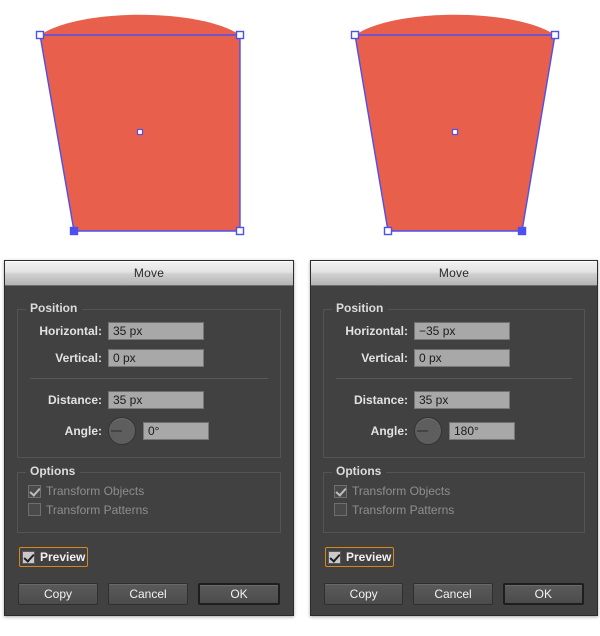 The width and height of the screenshot is (600, 636). I want to click on left-shape-path, so click(140, 122).